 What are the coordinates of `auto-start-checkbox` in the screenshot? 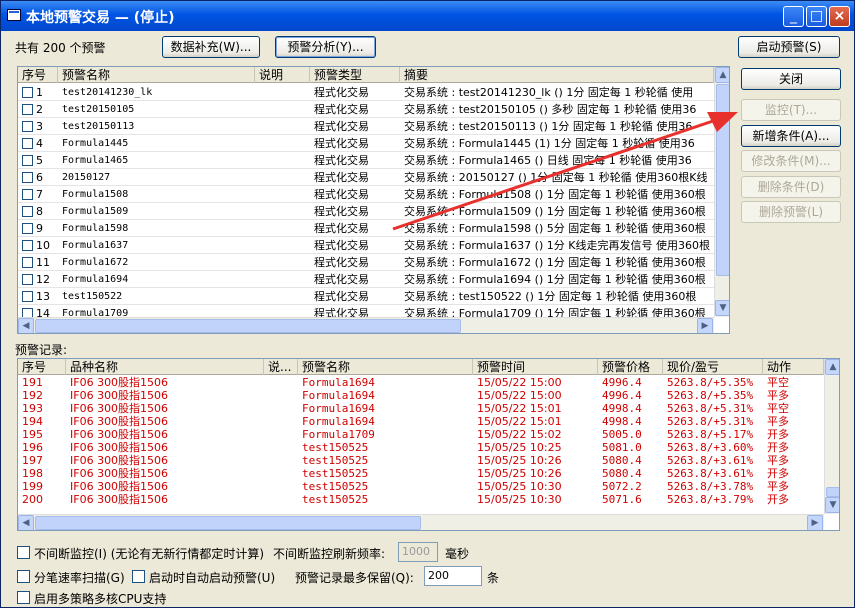 It's located at (138, 576).